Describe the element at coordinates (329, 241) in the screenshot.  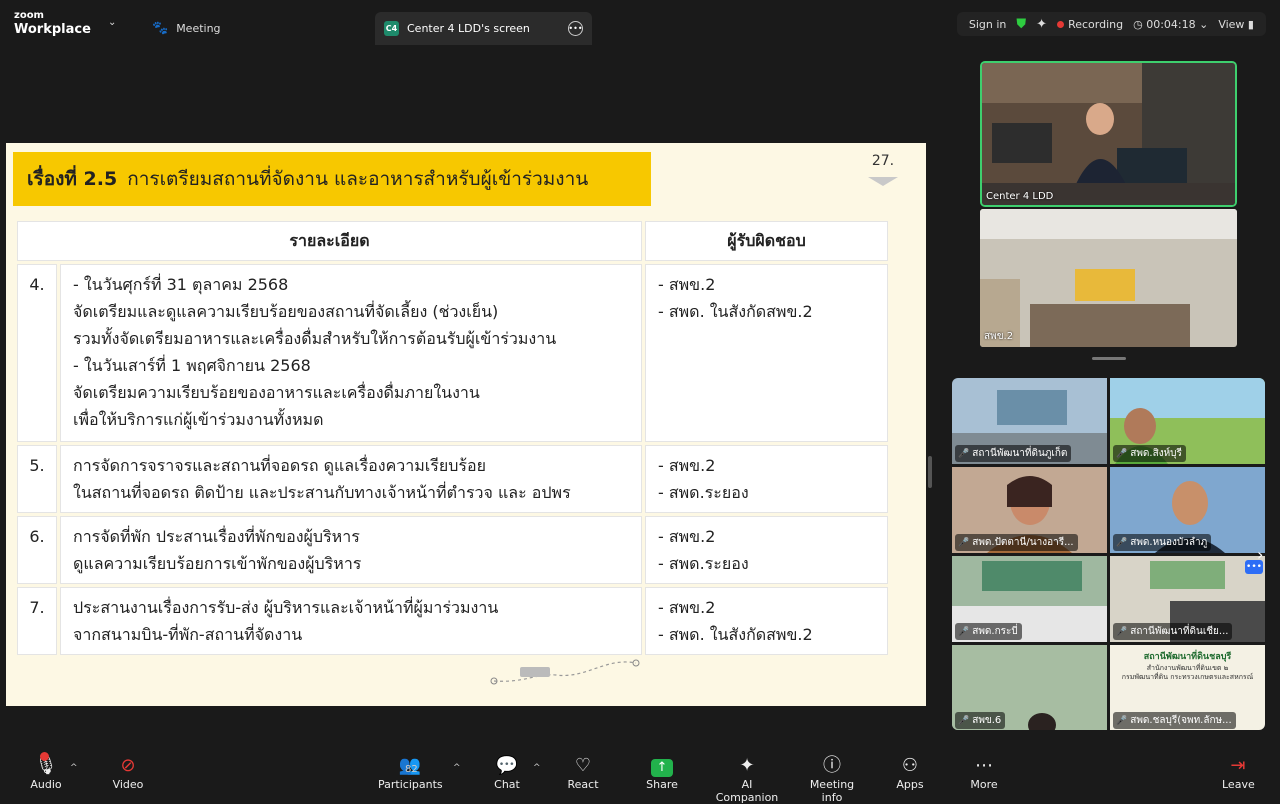
I see `column-header-detail: รายละเอียด` at that location.